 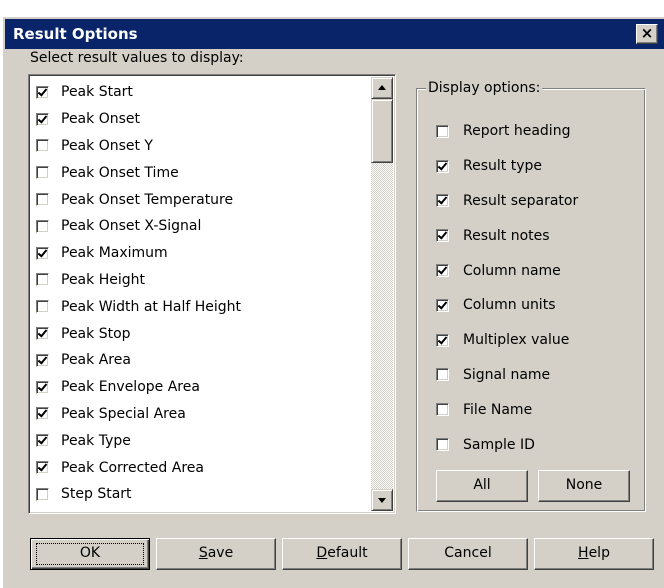 I want to click on option-item: Result notes, so click(x=507, y=235).